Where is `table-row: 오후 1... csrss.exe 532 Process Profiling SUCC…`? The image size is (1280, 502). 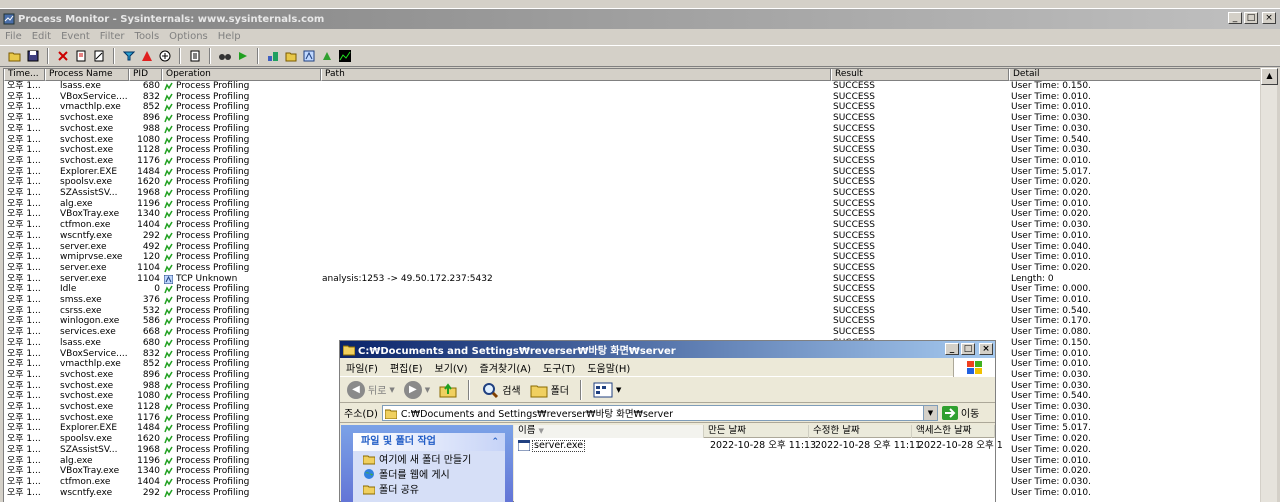 table-row: 오후 1... csrss.exe 532 Process Profiling SUCC… is located at coordinates (640, 311).